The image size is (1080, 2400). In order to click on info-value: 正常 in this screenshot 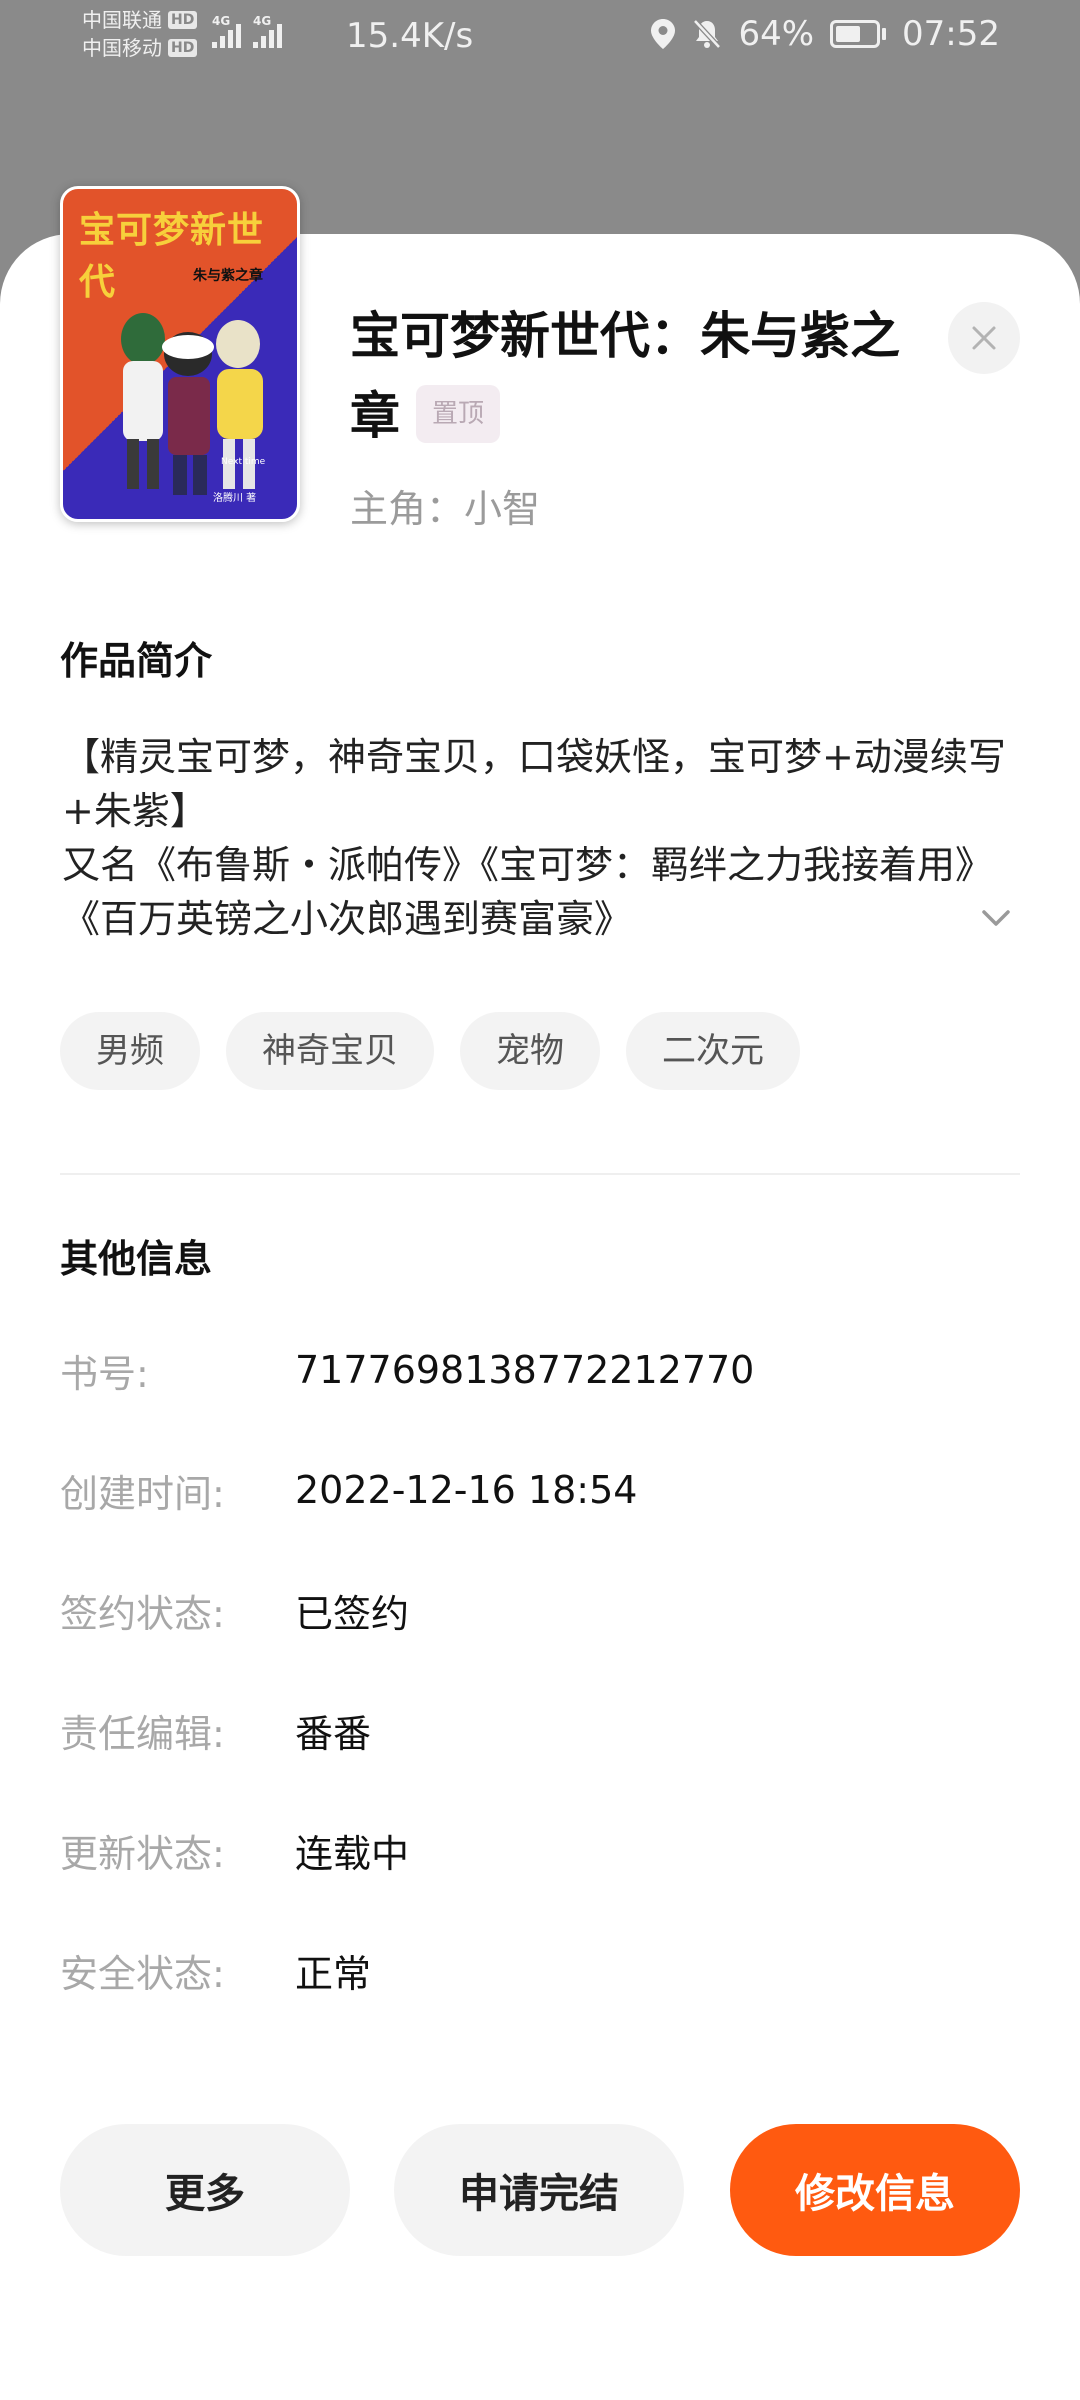, I will do `click(333, 1973)`.